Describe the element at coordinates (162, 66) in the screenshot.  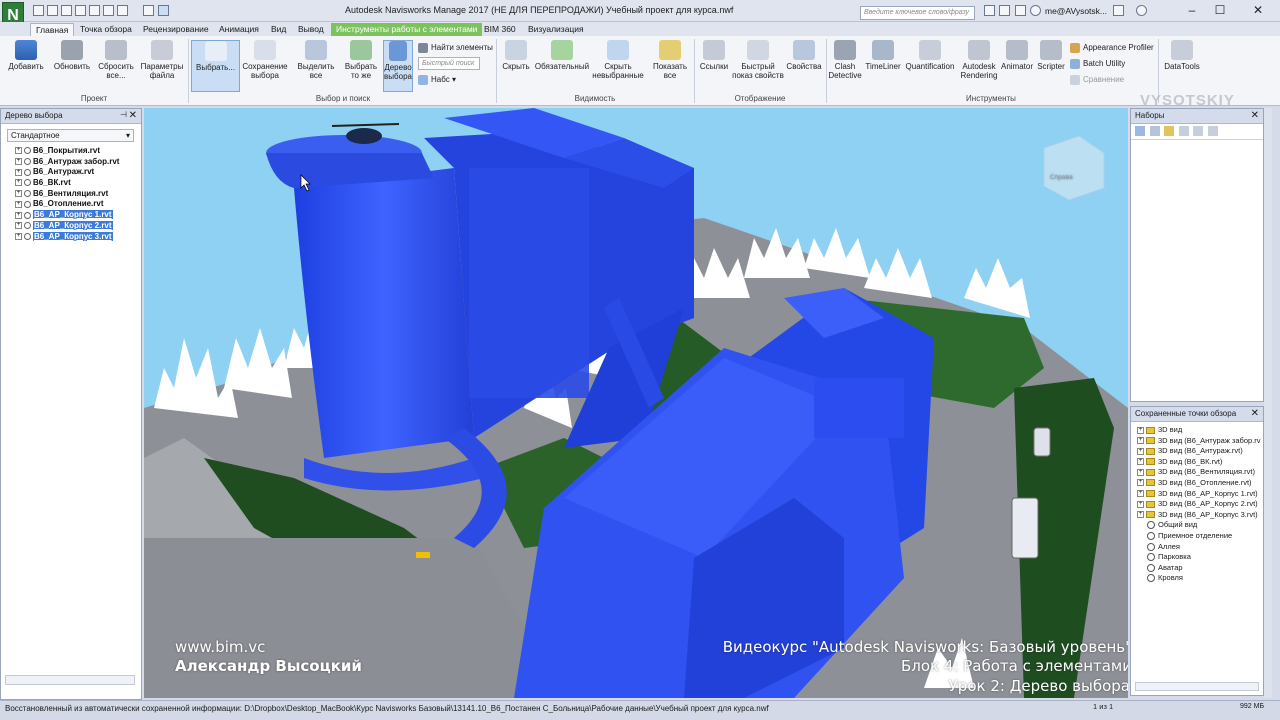
I see `file-options-button: Параметры файла` at that location.